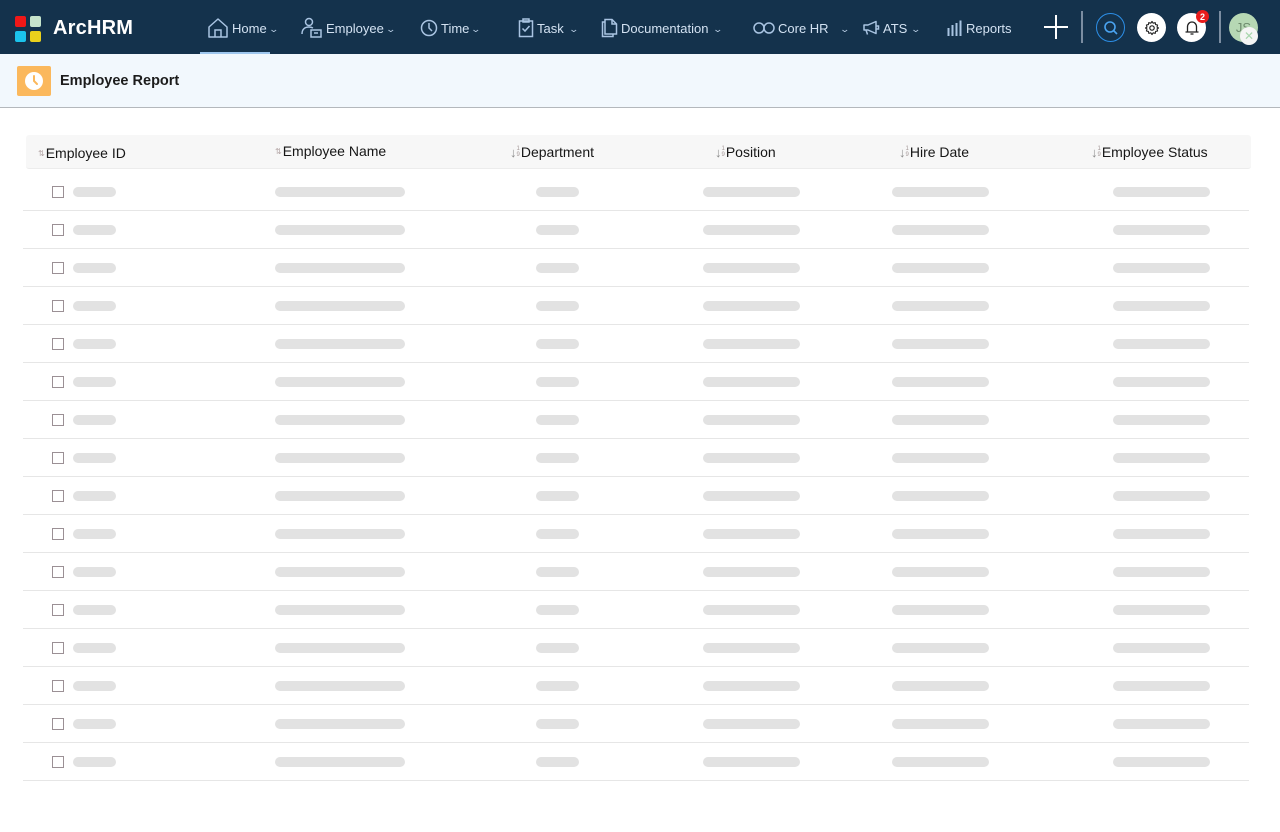 The height and width of the screenshot is (832, 1280). I want to click on megaphone-icon, so click(871, 27).